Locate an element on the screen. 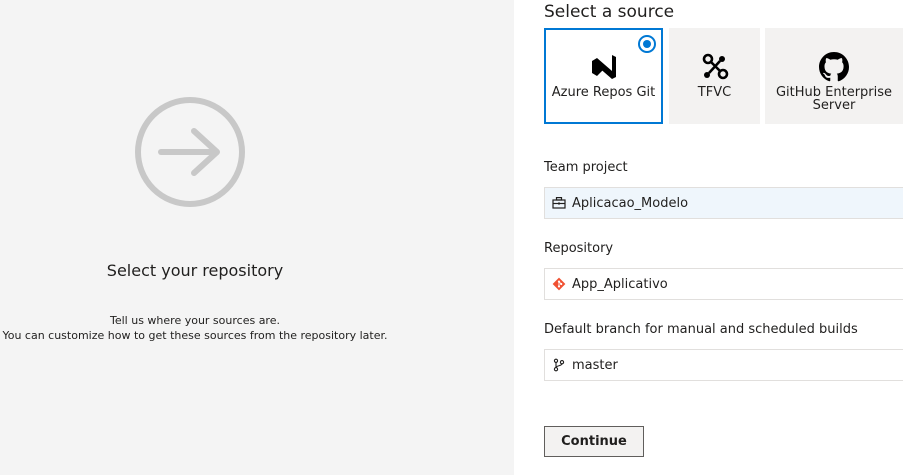 The image size is (903, 475). source-tile-label-text: Azure Repos Git is located at coordinates (603, 92).